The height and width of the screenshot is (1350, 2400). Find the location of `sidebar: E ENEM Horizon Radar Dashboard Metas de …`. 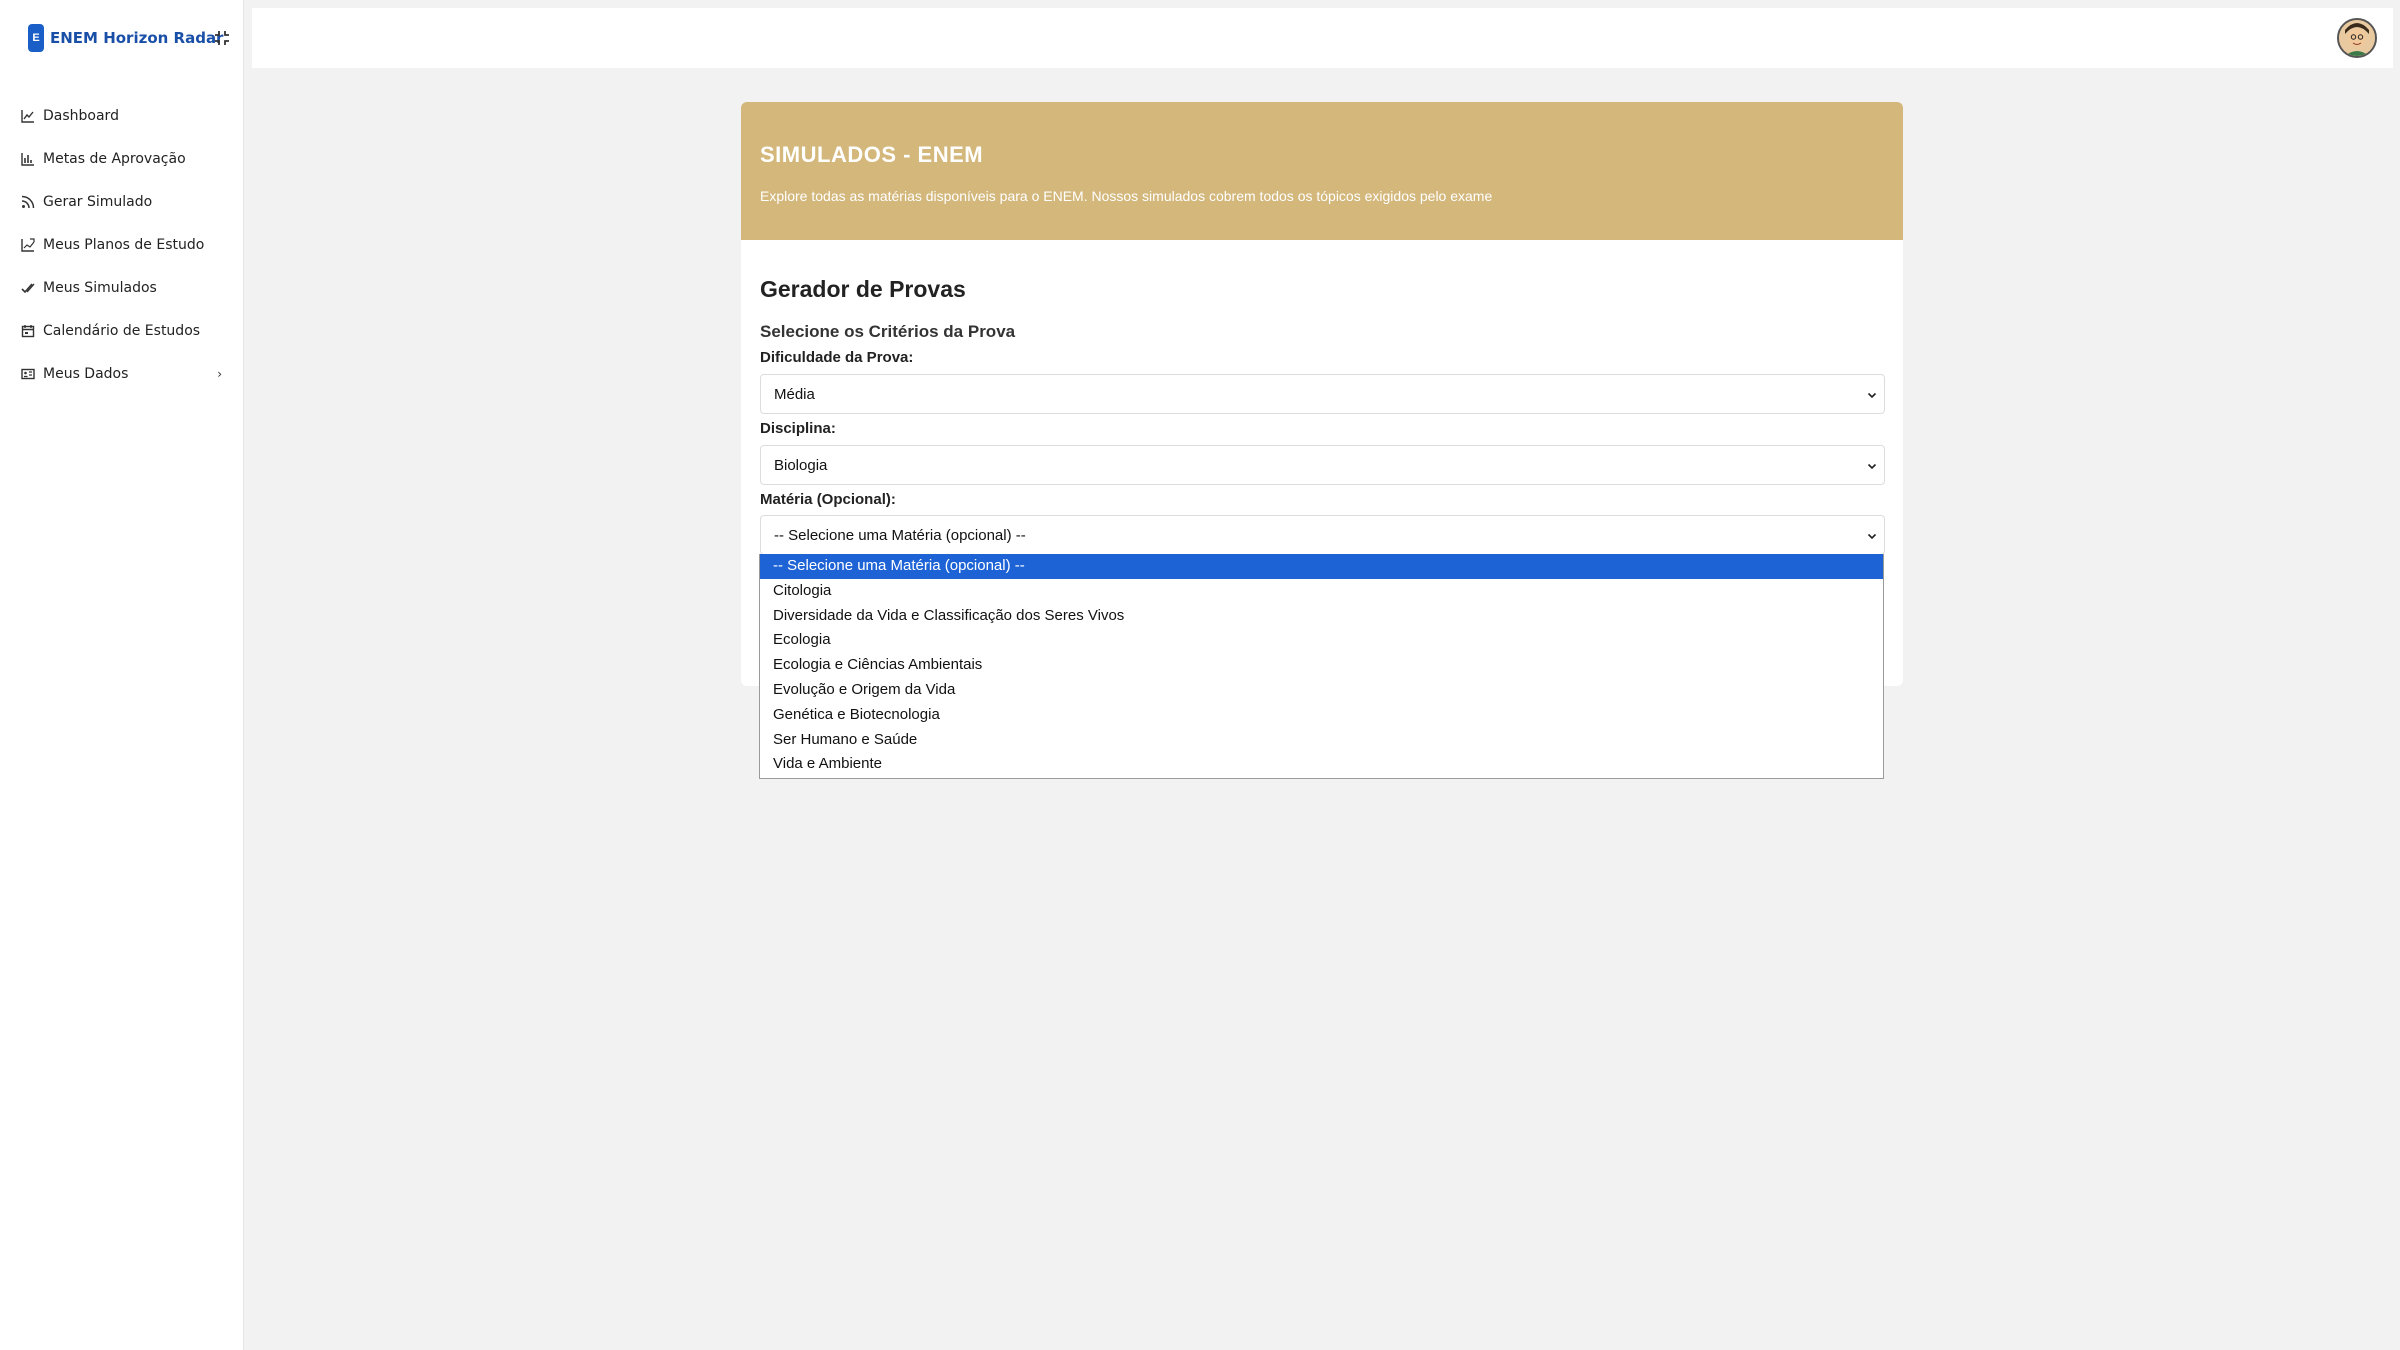

sidebar: E ENEM Horizon Radar Dashboard Metas de … is located at coordinates (122, 675).